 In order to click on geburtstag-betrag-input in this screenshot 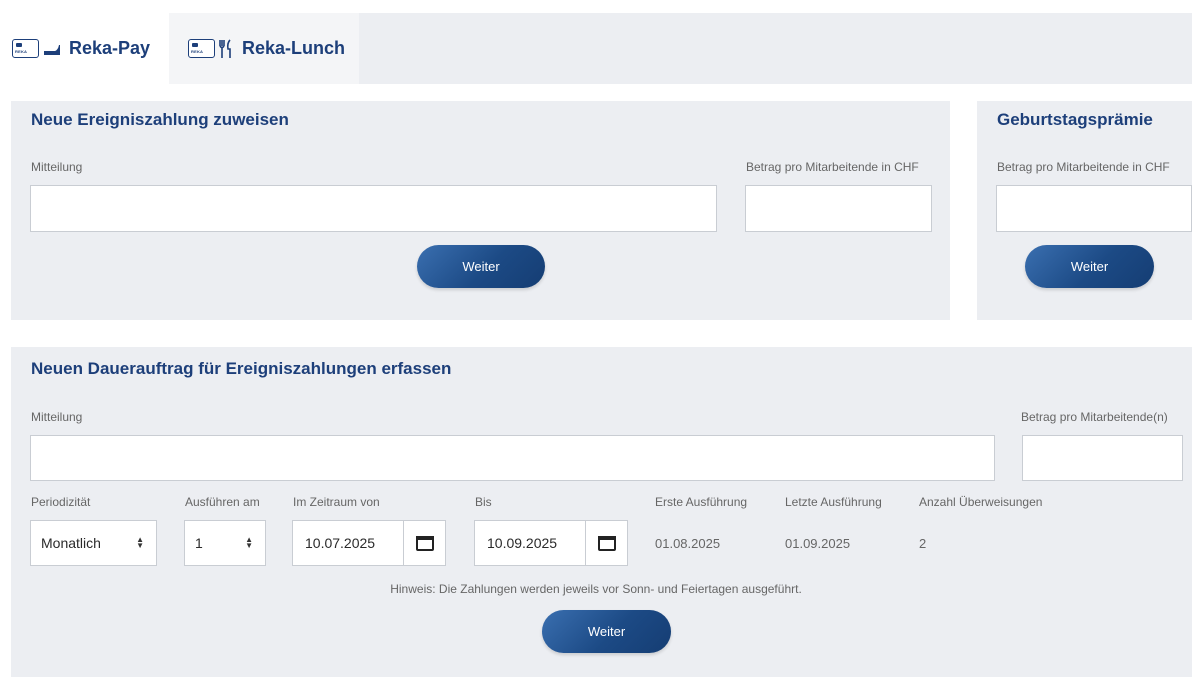, I will do `click(1094, 208)`.